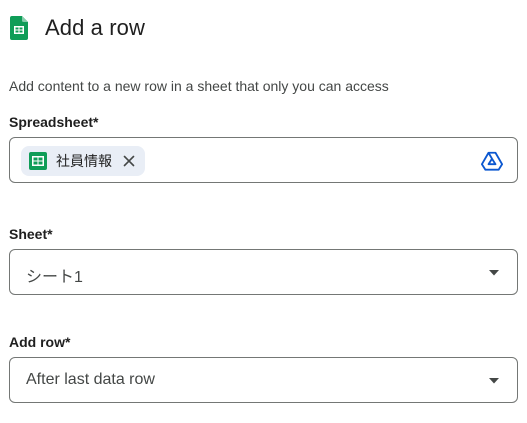  I want to click on spreadsheet-chip: 社員情報, so click(83, 161).